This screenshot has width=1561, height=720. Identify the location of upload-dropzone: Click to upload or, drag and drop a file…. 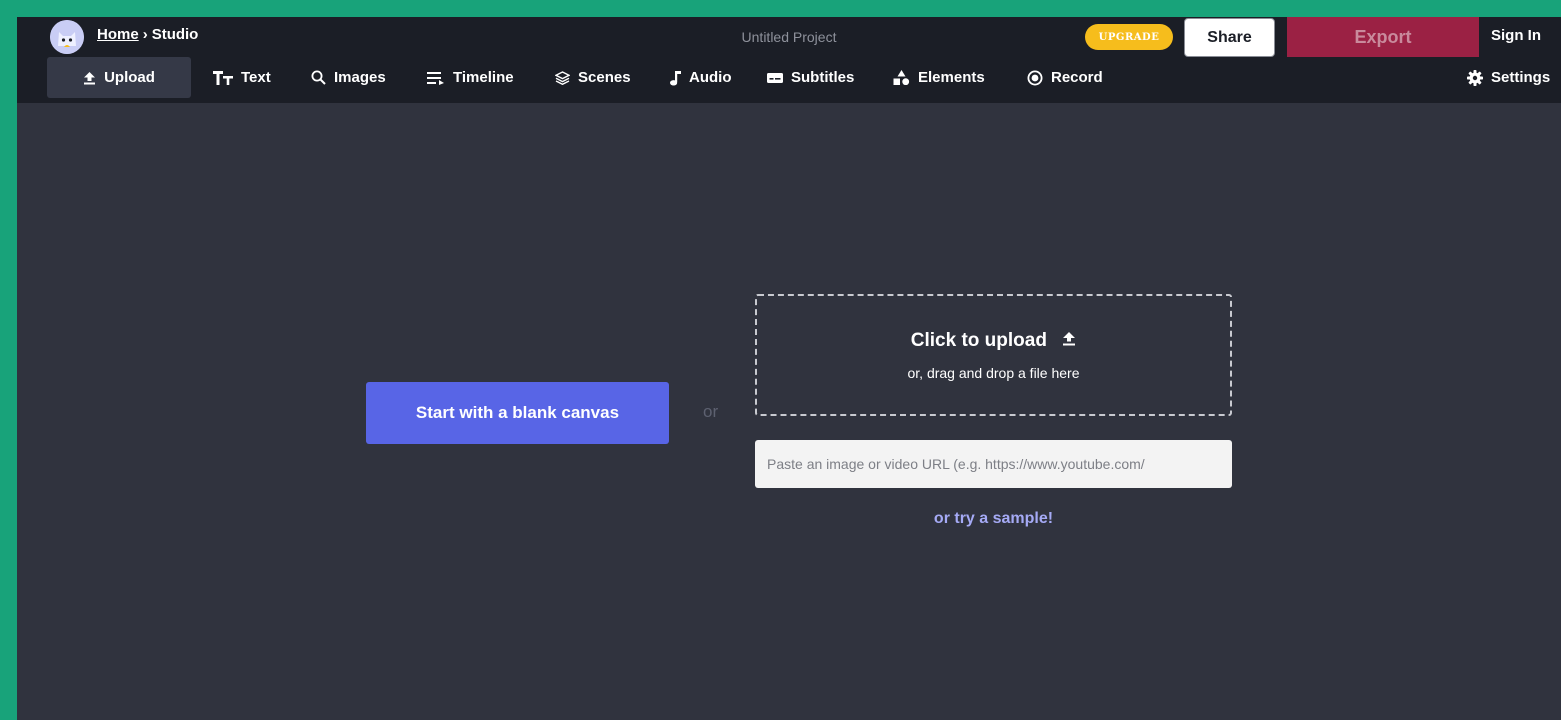
(993, 355).